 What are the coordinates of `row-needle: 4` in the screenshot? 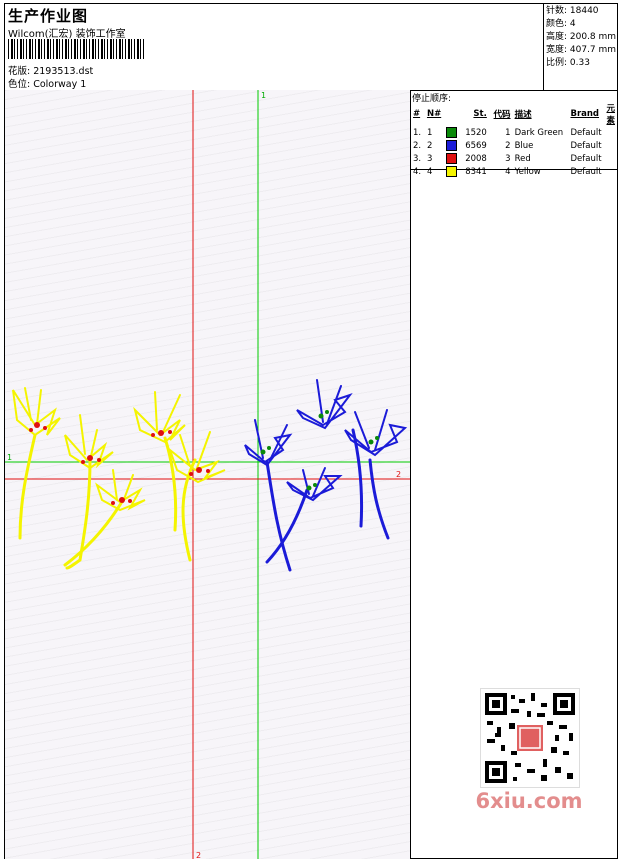 It's located at (429, 172).